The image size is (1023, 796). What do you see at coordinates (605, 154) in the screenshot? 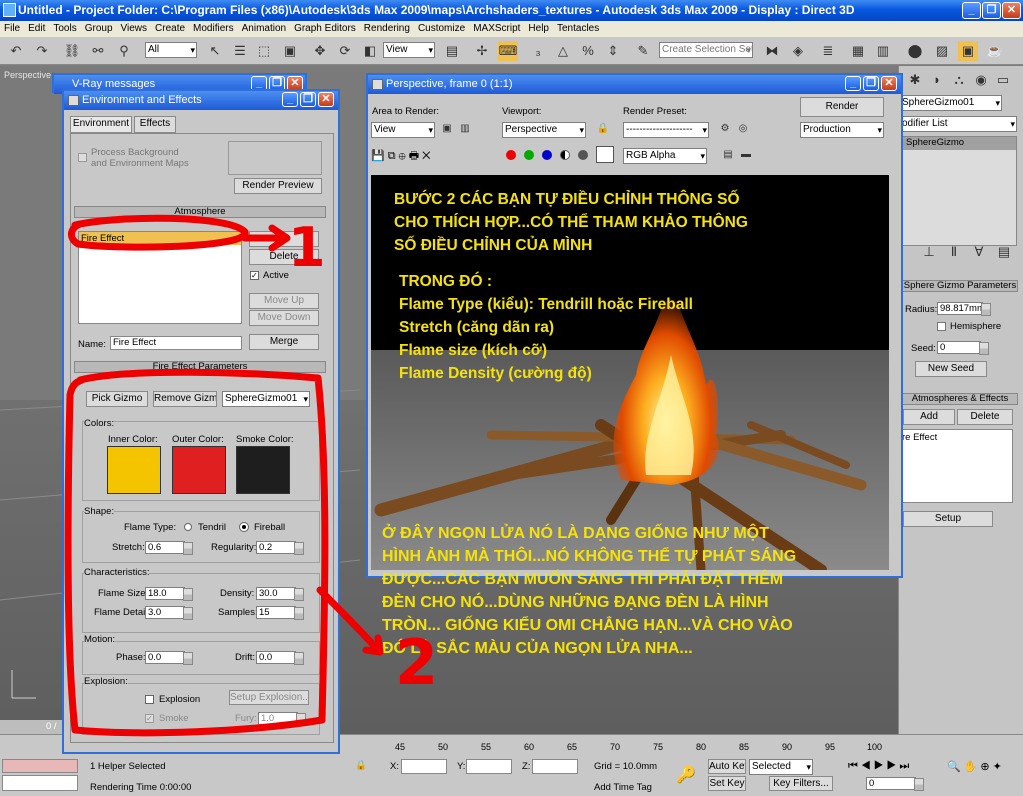
I see `clear-color-swatch` at bounding box center [605, 154].